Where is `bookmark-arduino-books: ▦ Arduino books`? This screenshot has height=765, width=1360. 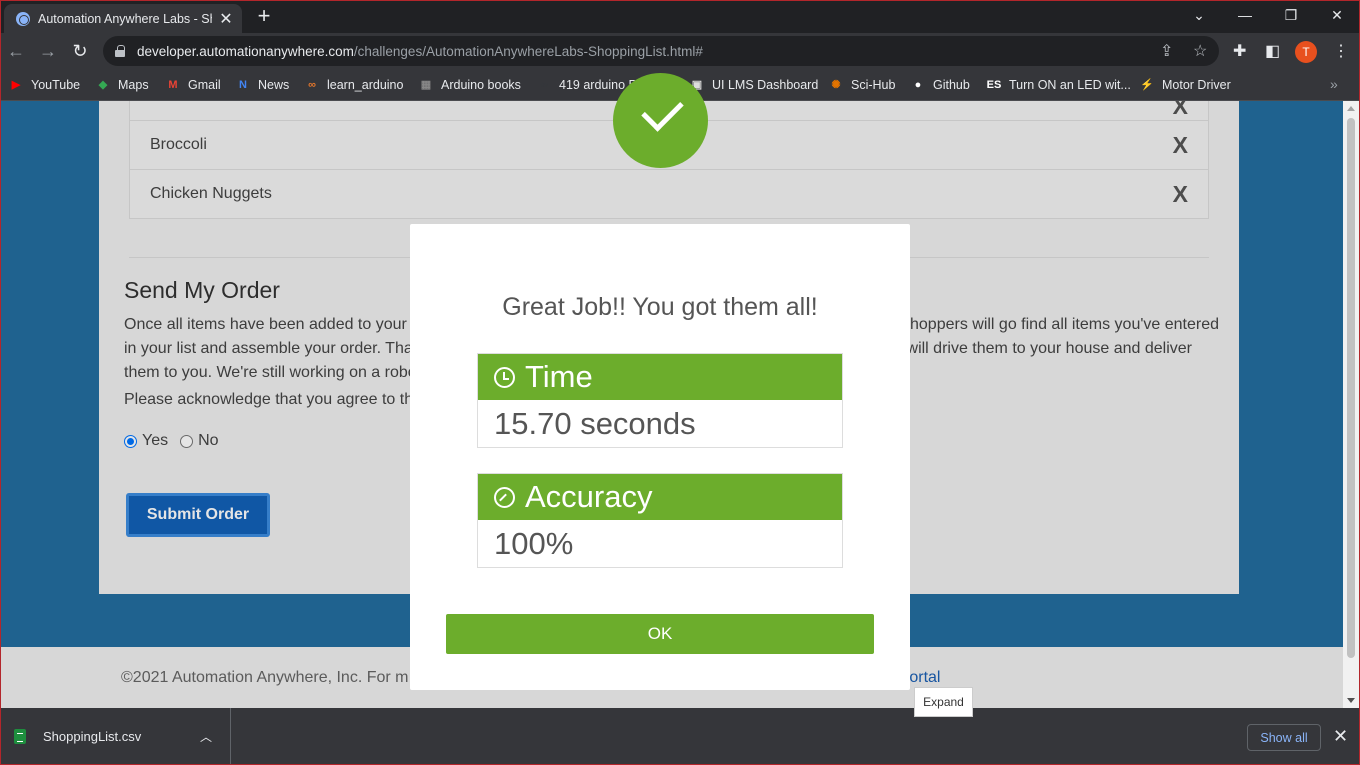
bookmark-arduino-books: ▦ Arduino books is located at coordinates (469, 85).